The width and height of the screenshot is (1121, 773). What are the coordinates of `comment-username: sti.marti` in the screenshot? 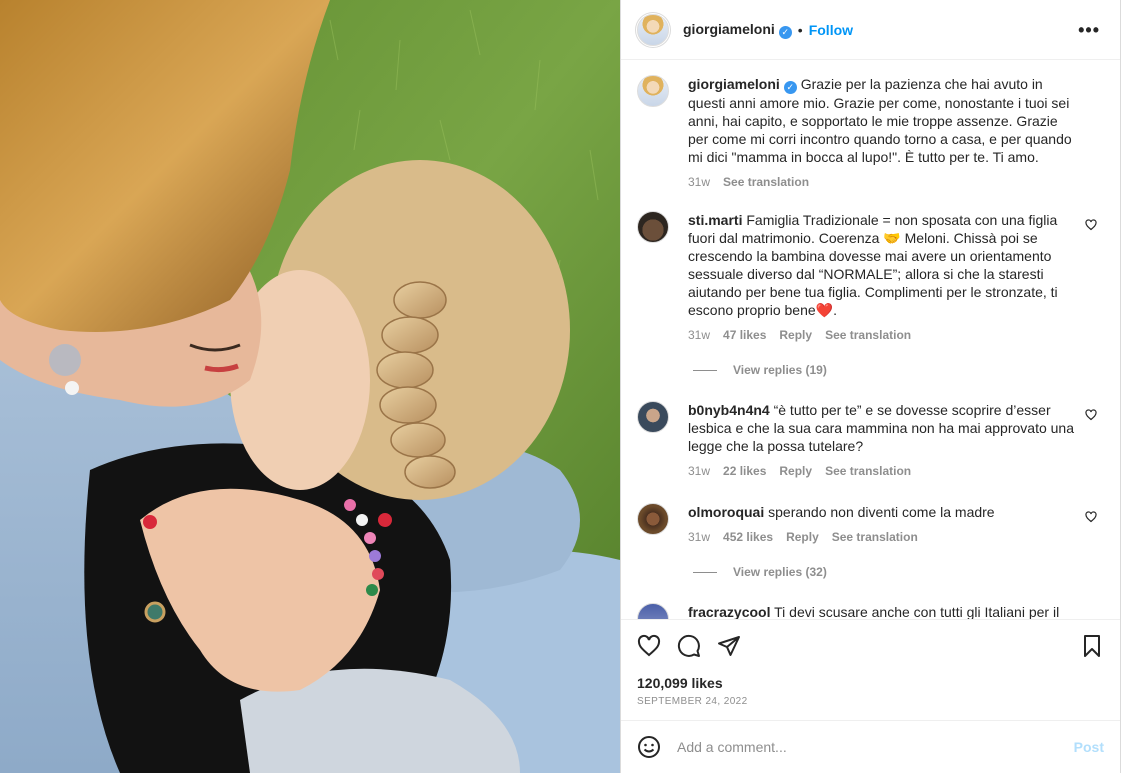 It's located at (715, 220).